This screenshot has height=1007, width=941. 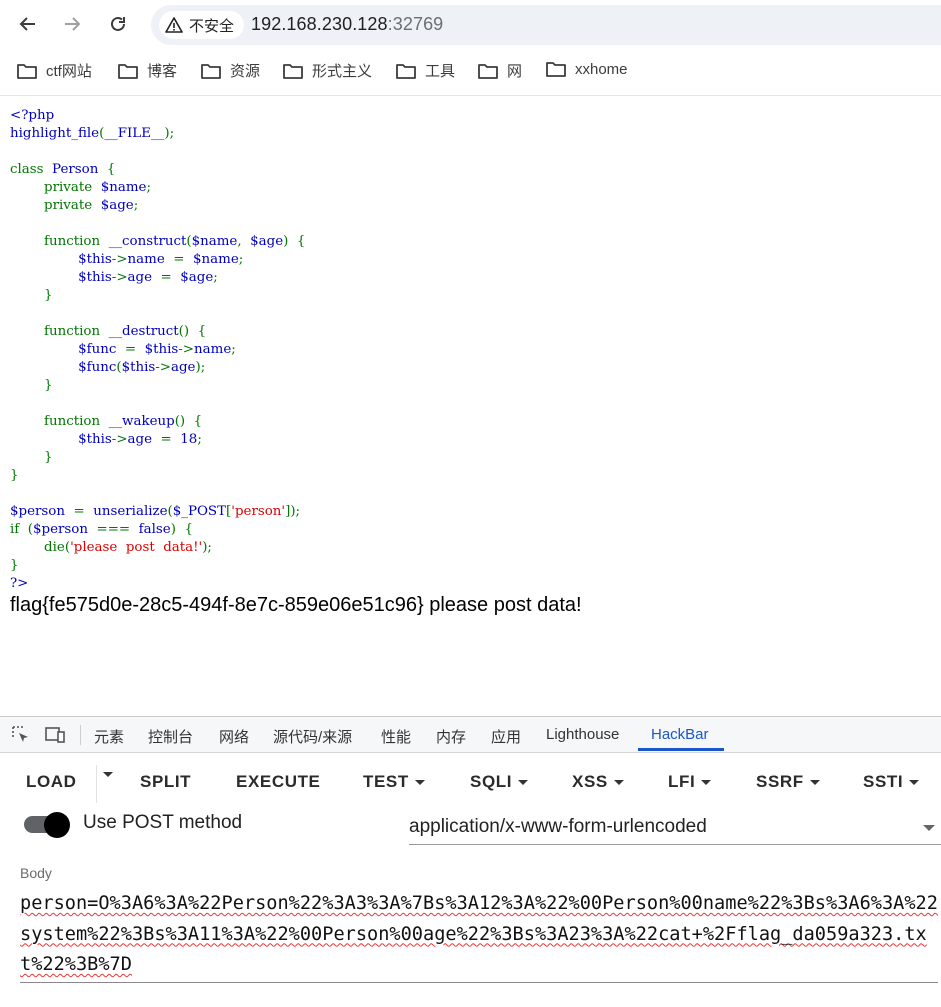 What do you see at coordinates (780, 781) in the screenshot?
I see `ssrf-label: SSRF` at bounding box center [780, 781].